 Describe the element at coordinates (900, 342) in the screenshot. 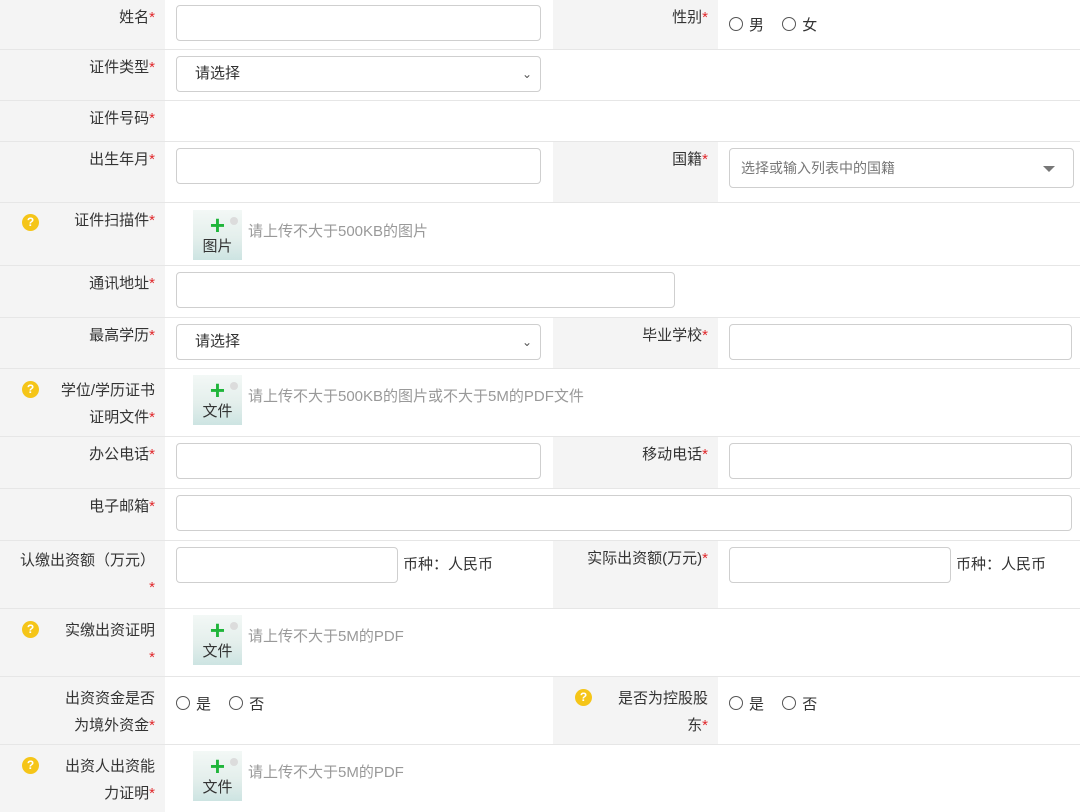

I see `school-input` at that location.